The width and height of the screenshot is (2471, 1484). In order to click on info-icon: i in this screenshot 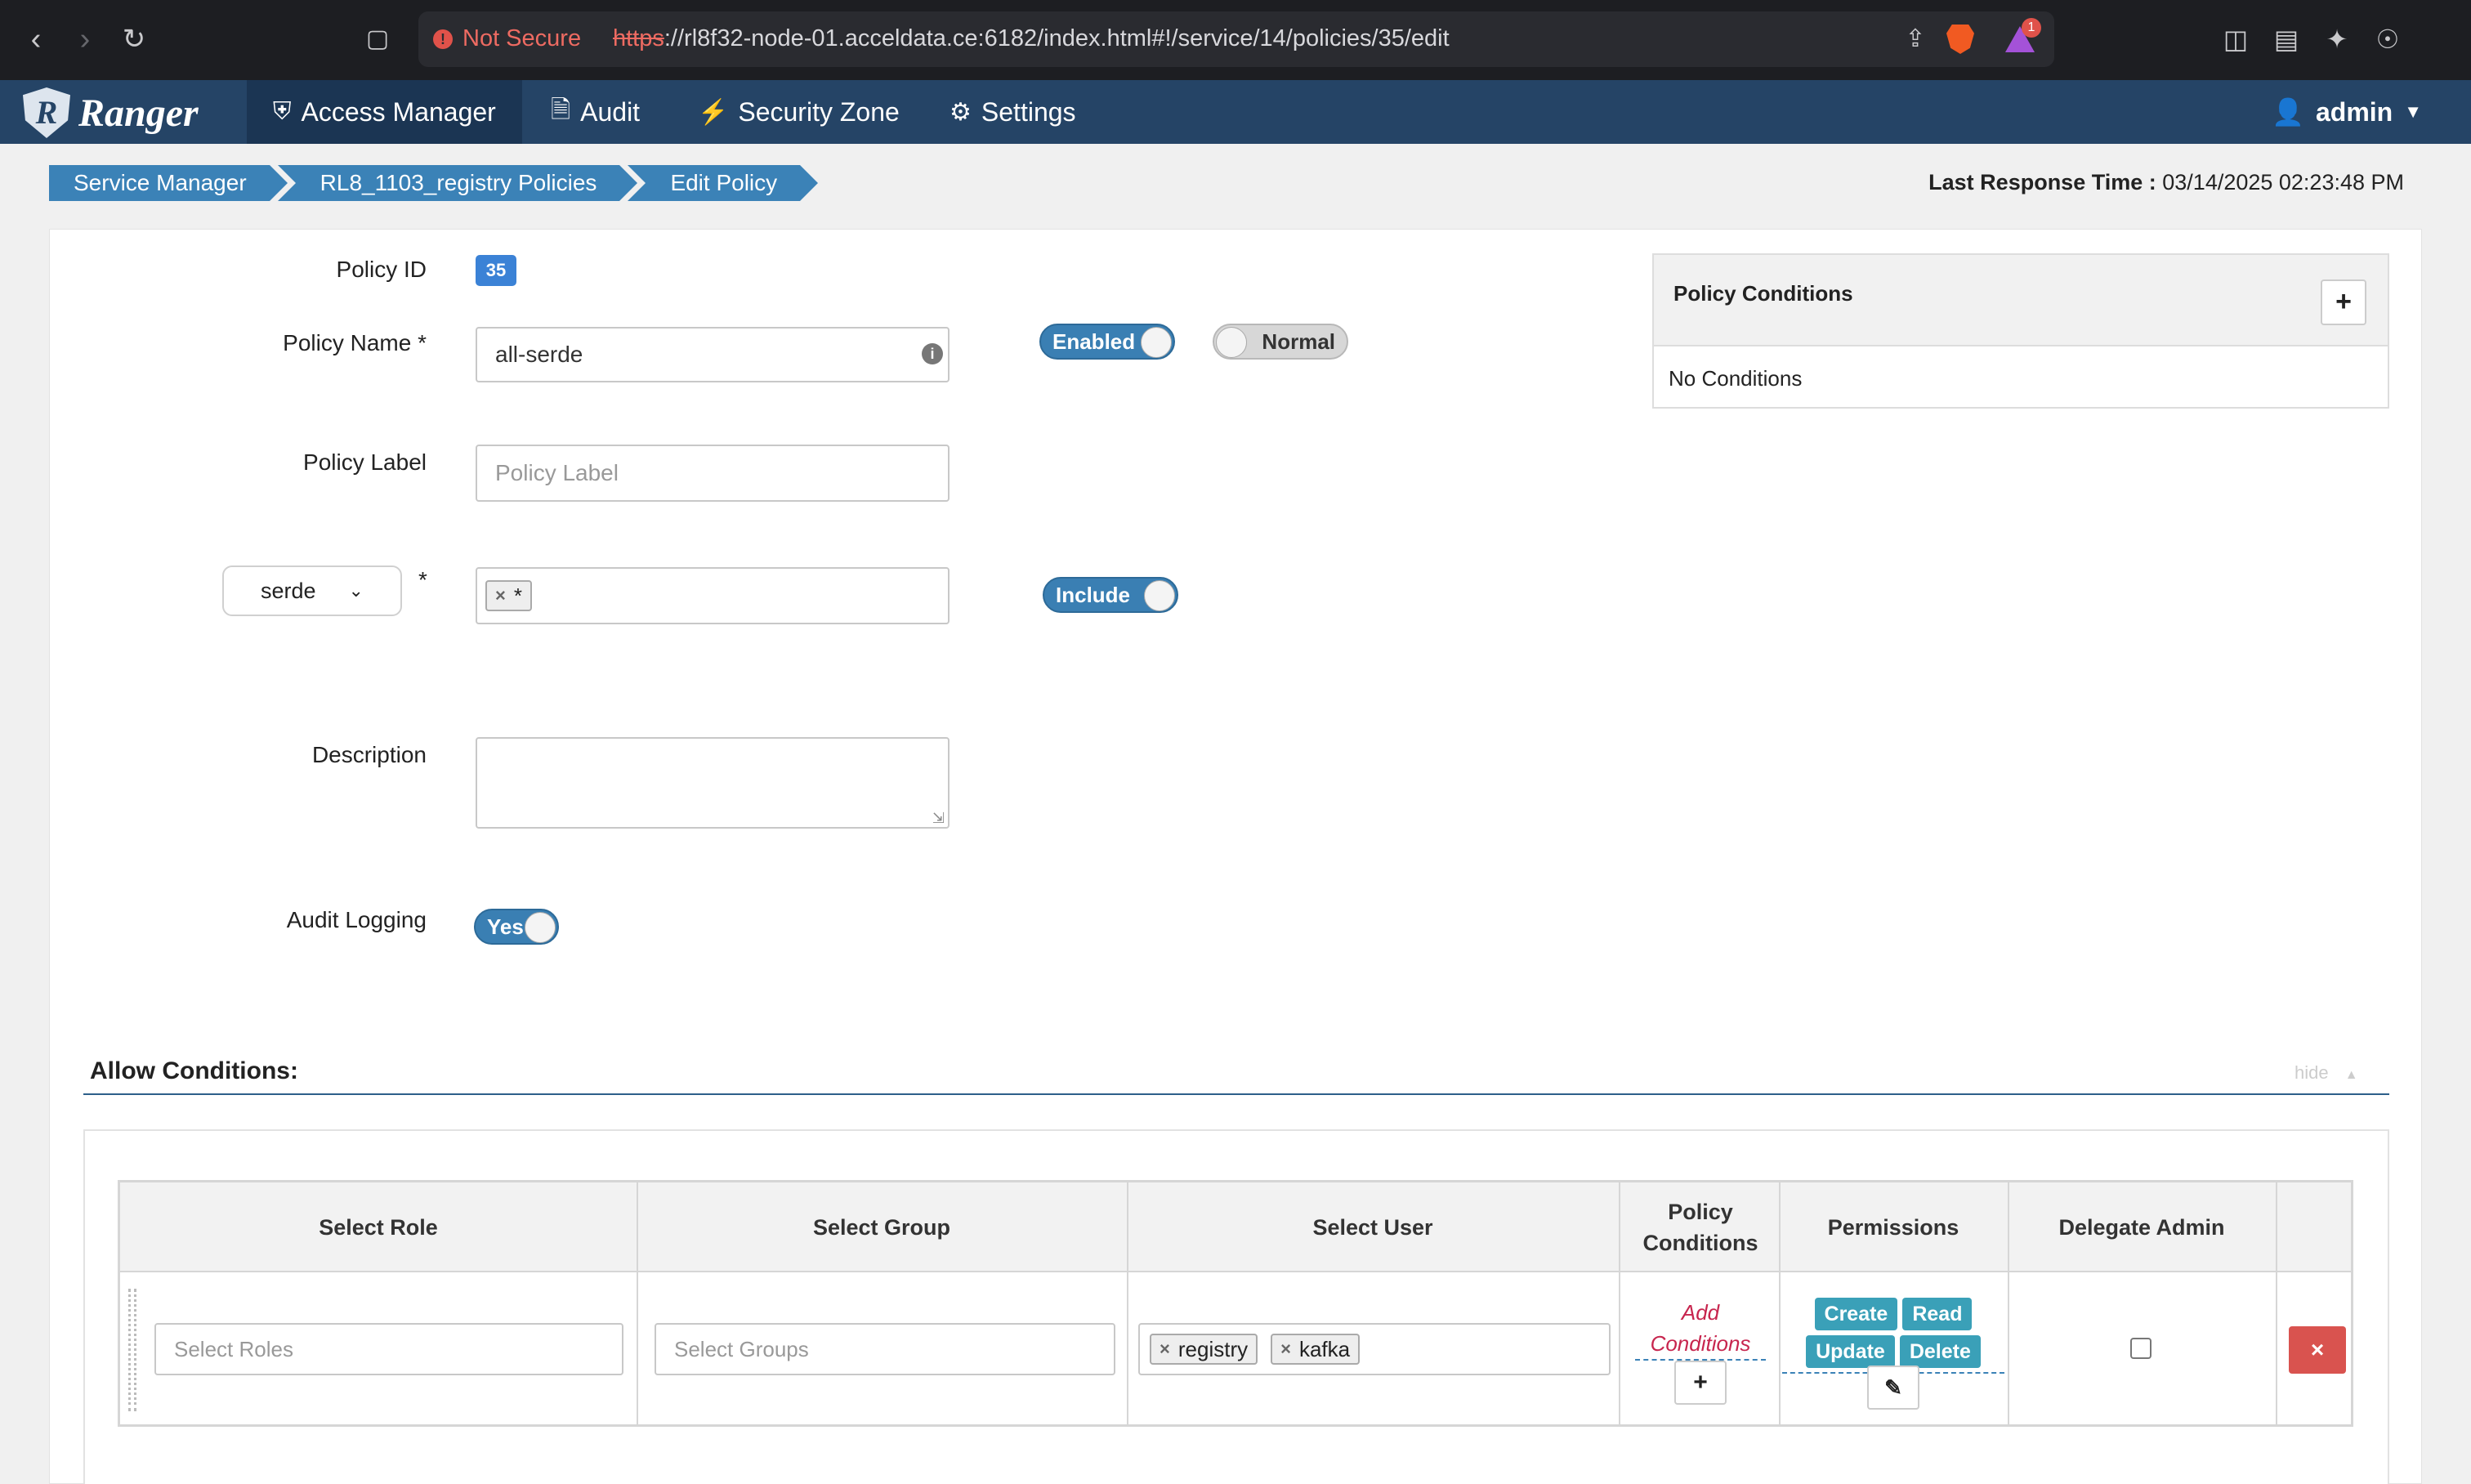, I will do `click(933, 354)`.